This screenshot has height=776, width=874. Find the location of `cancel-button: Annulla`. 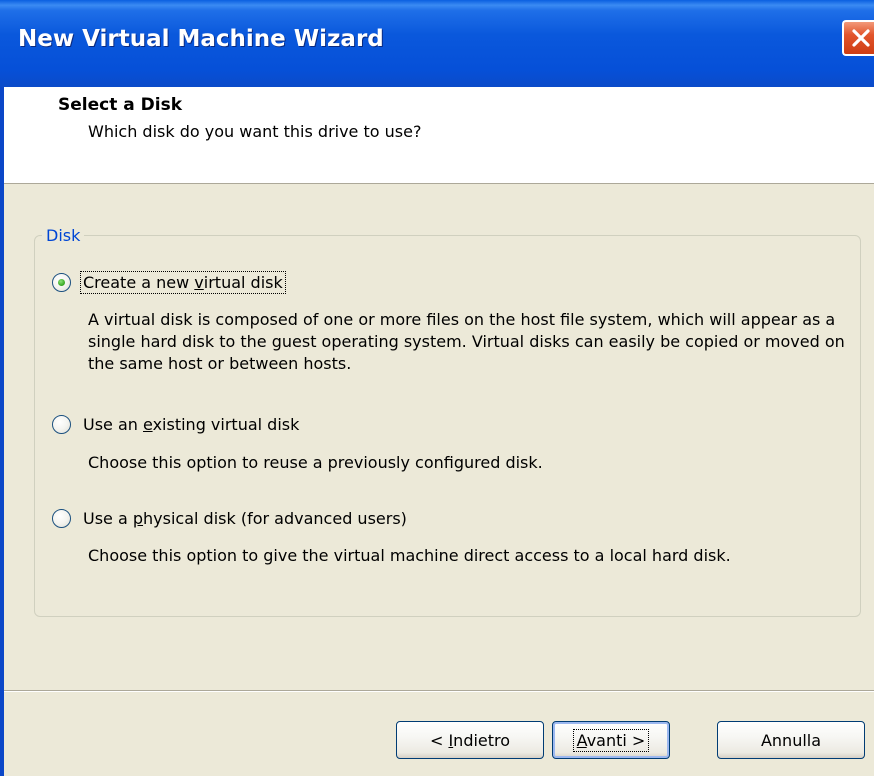

cancel-button: Annulla is located at coordinates (791, 740).